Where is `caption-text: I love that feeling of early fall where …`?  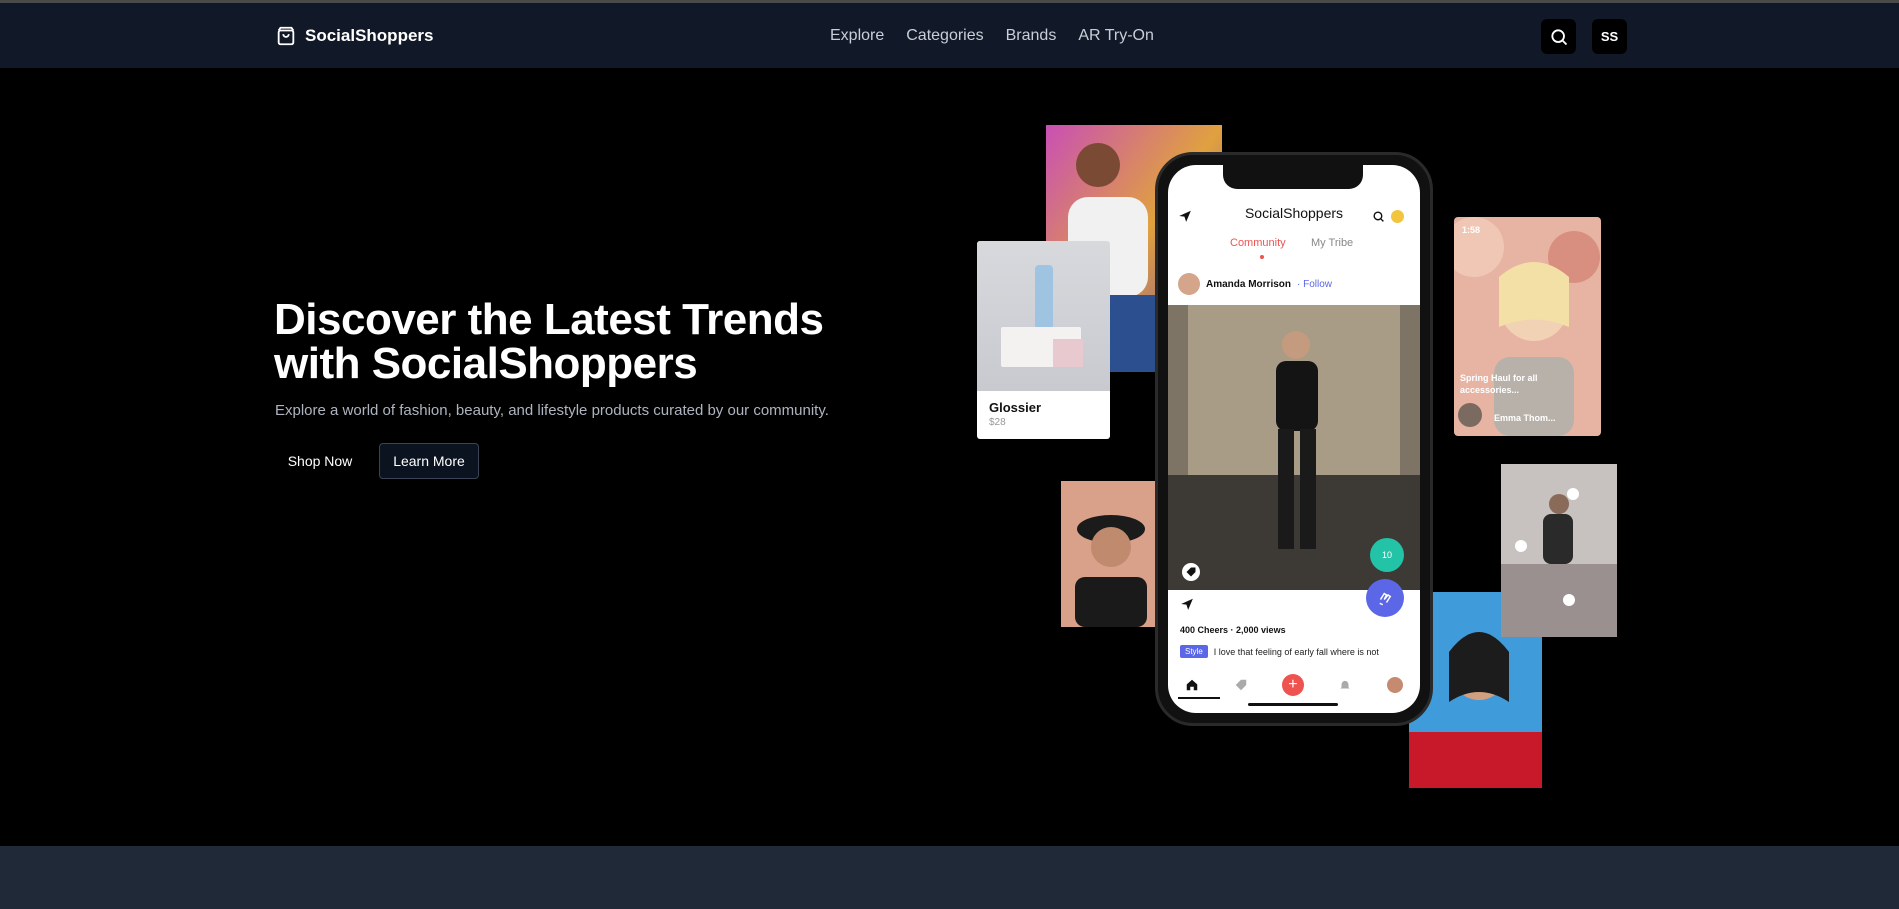
caption-text: I love that feeling of early fall where … is located at coordinates (1296, 651).